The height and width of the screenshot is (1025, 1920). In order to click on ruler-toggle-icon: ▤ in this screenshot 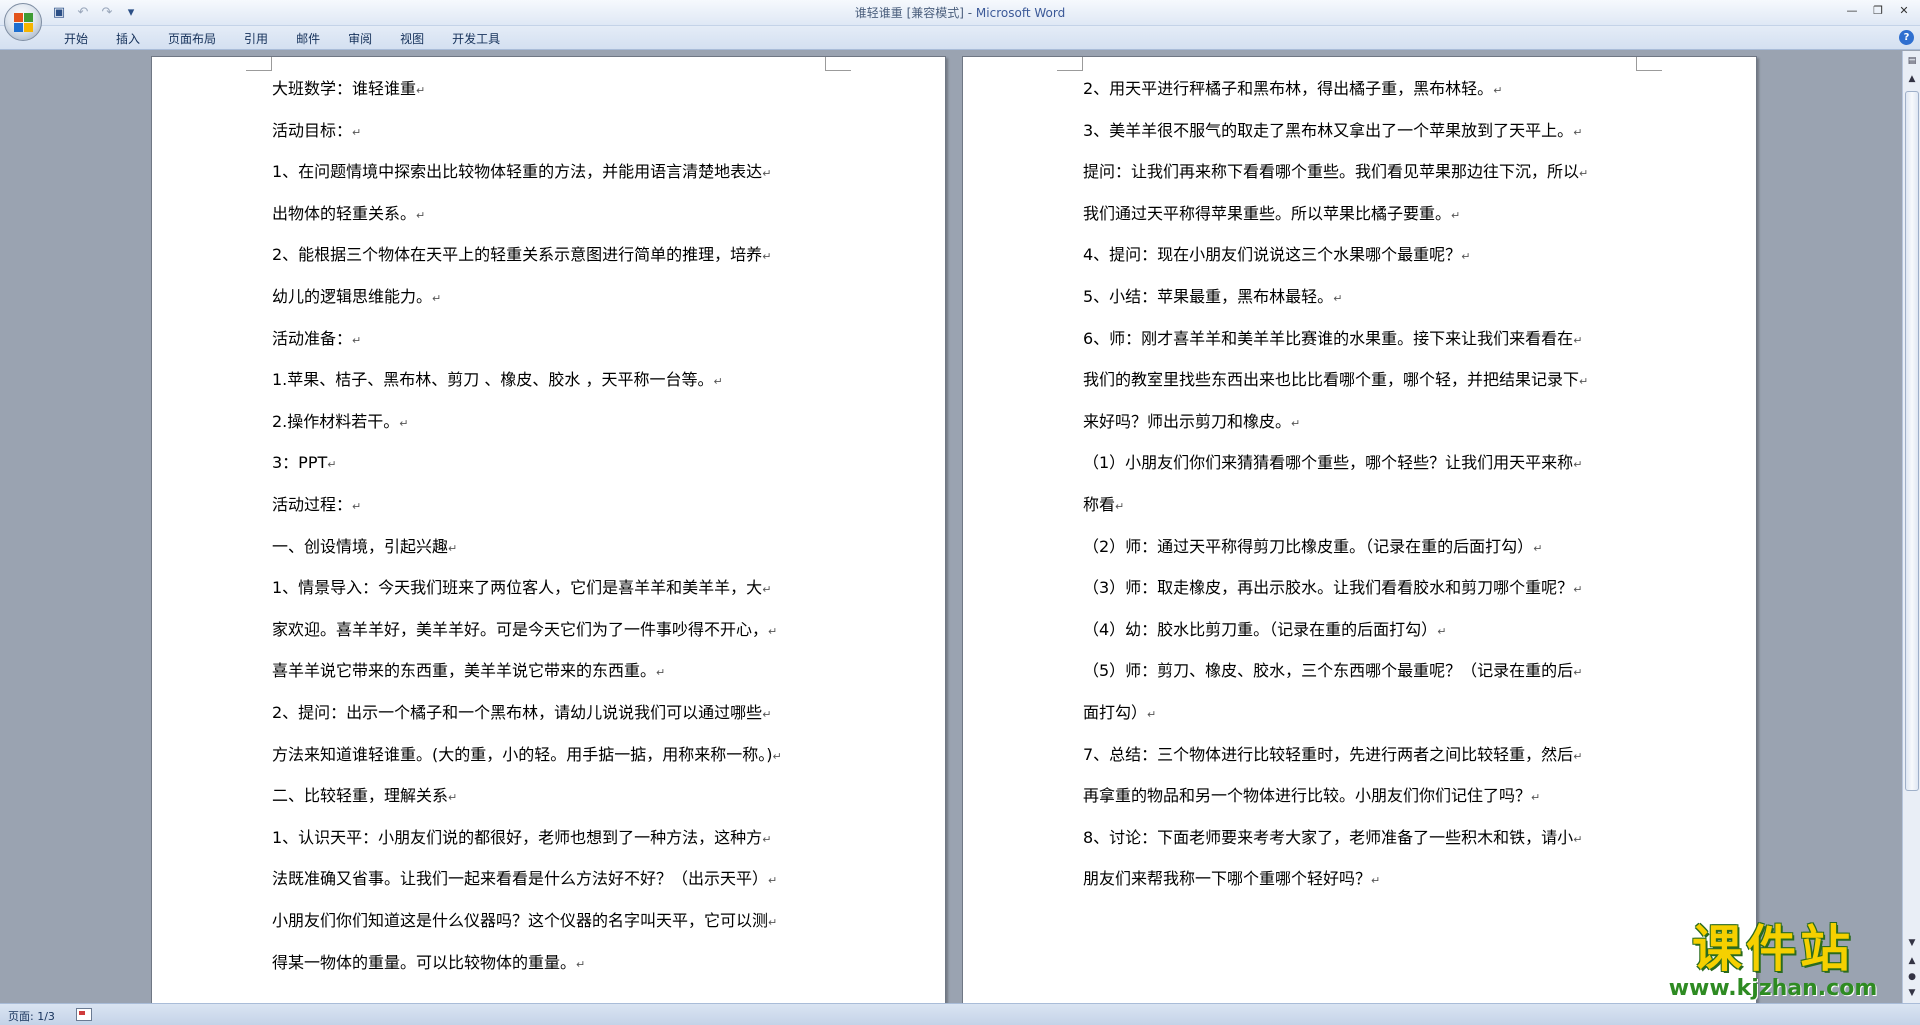, I will do `click(1912, 61)`.